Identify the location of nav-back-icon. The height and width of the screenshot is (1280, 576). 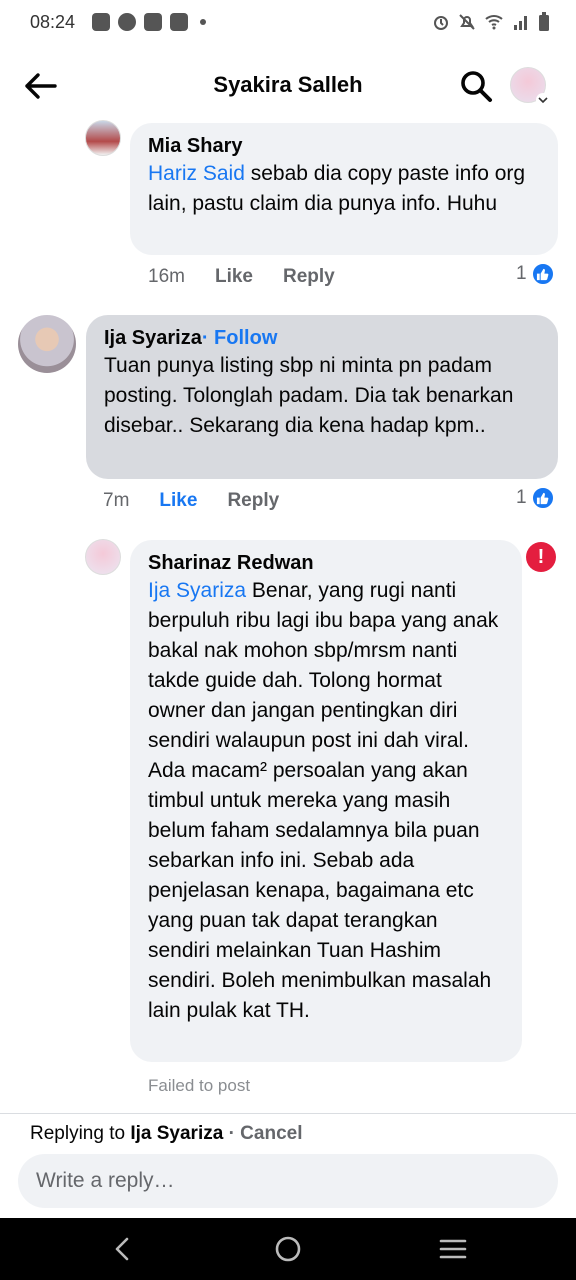
(123, 1249).